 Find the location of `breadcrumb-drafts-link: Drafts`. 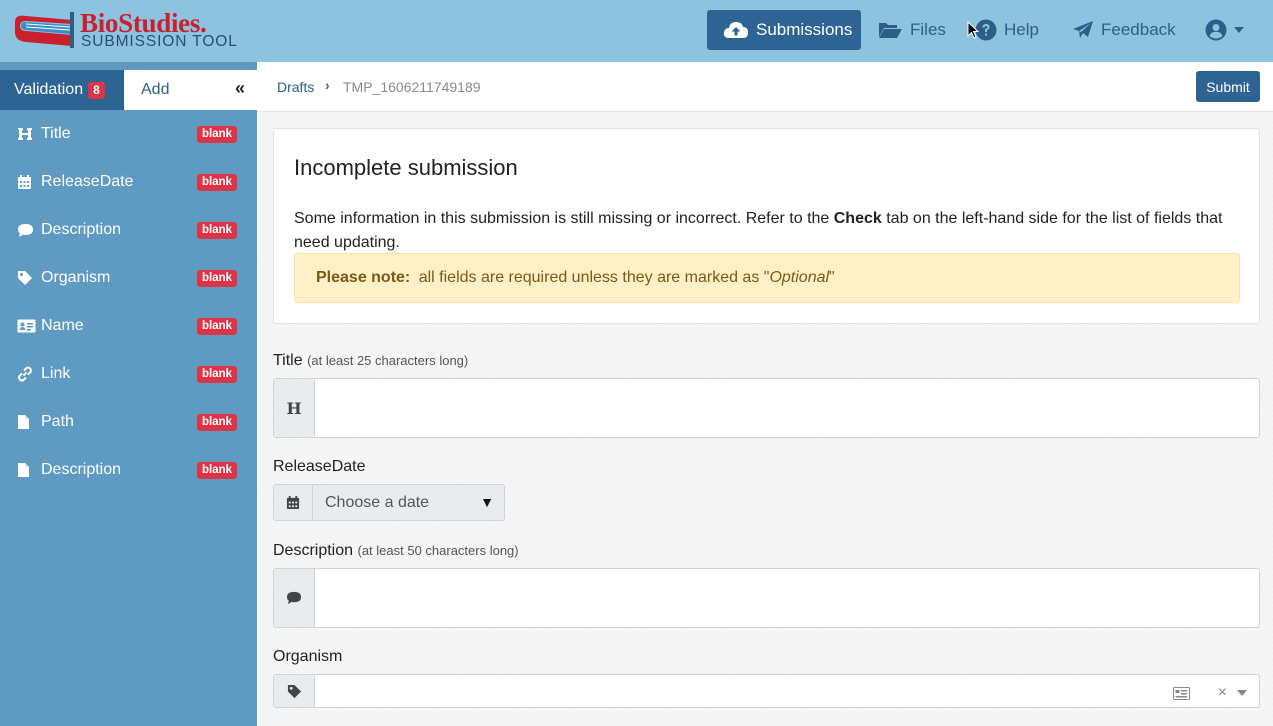

breadcrumb-drafts-link: Drafts is located at coordinates (295, 87).